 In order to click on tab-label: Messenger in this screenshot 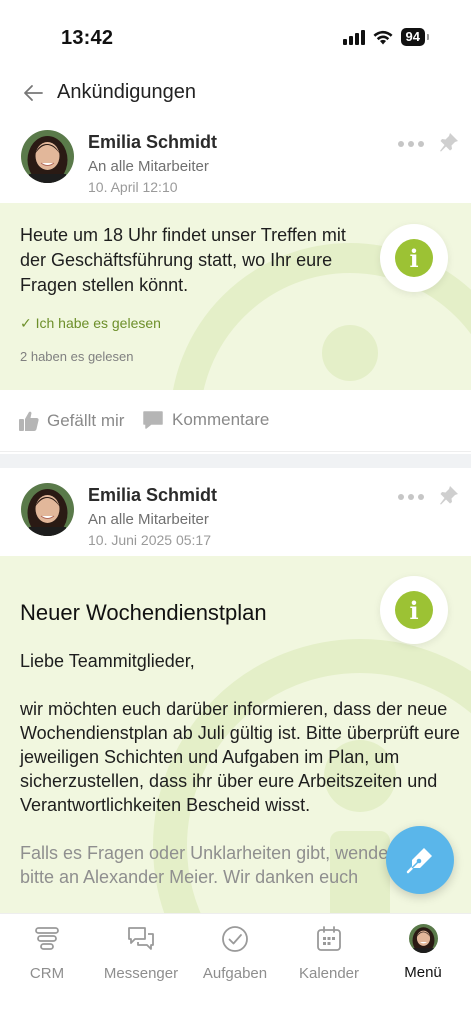, I will do `click(141, 973)`.